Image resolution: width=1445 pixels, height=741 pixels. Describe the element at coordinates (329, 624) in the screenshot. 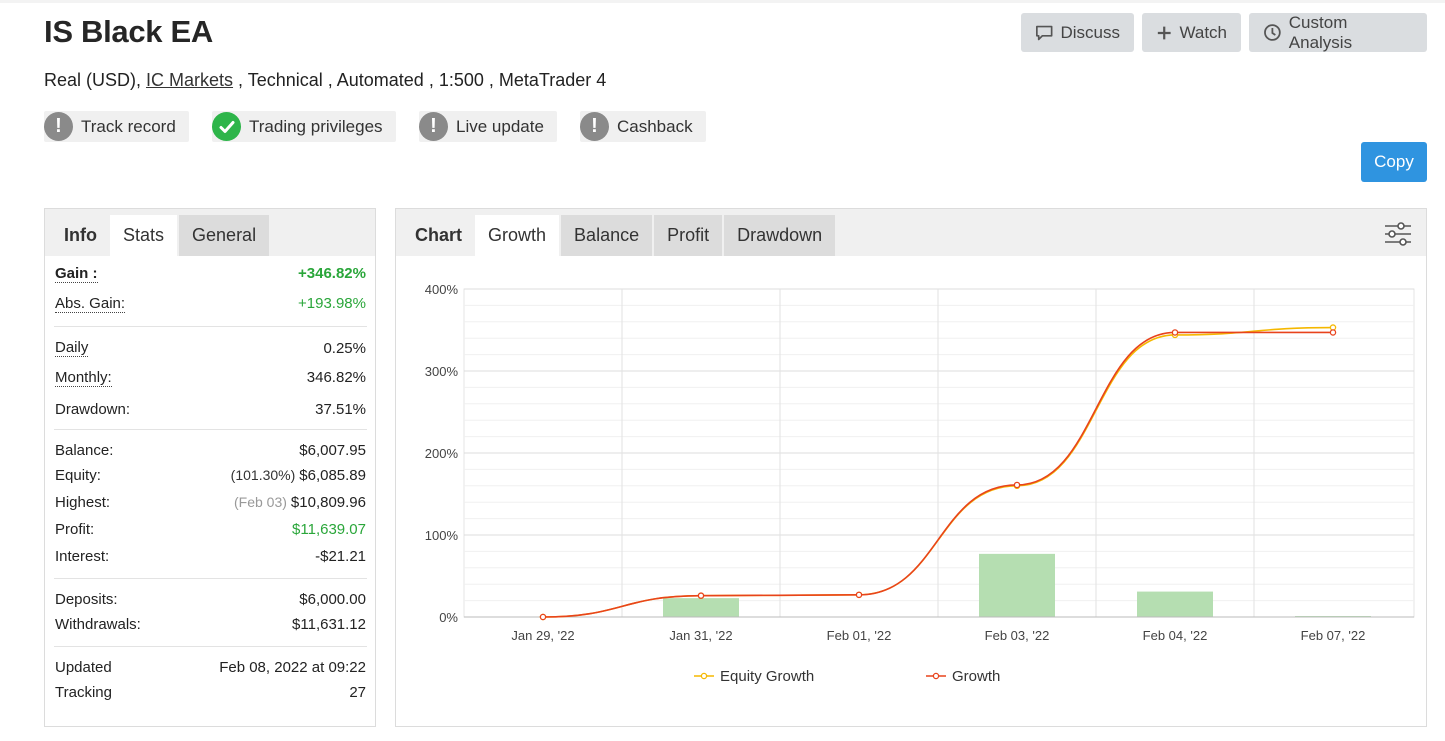

I see `withdrawals-value: $11,631.12` at that location.